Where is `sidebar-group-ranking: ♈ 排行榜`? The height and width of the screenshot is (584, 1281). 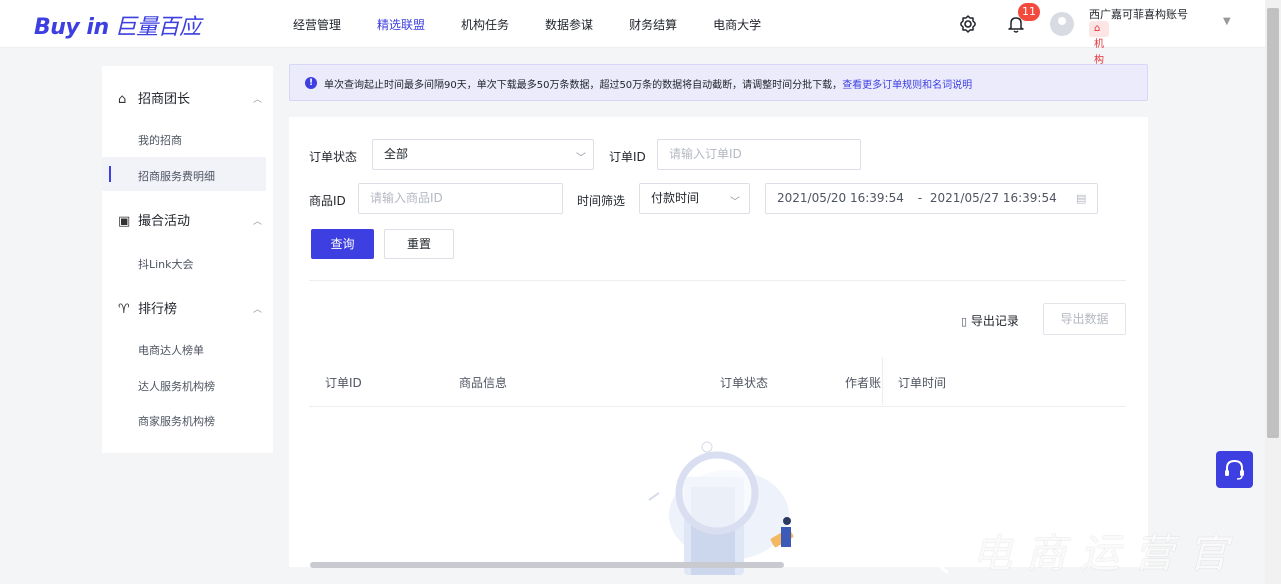
sidebar-group-ranking: ♈ 排行榜 is located at coordinates (147, 307).